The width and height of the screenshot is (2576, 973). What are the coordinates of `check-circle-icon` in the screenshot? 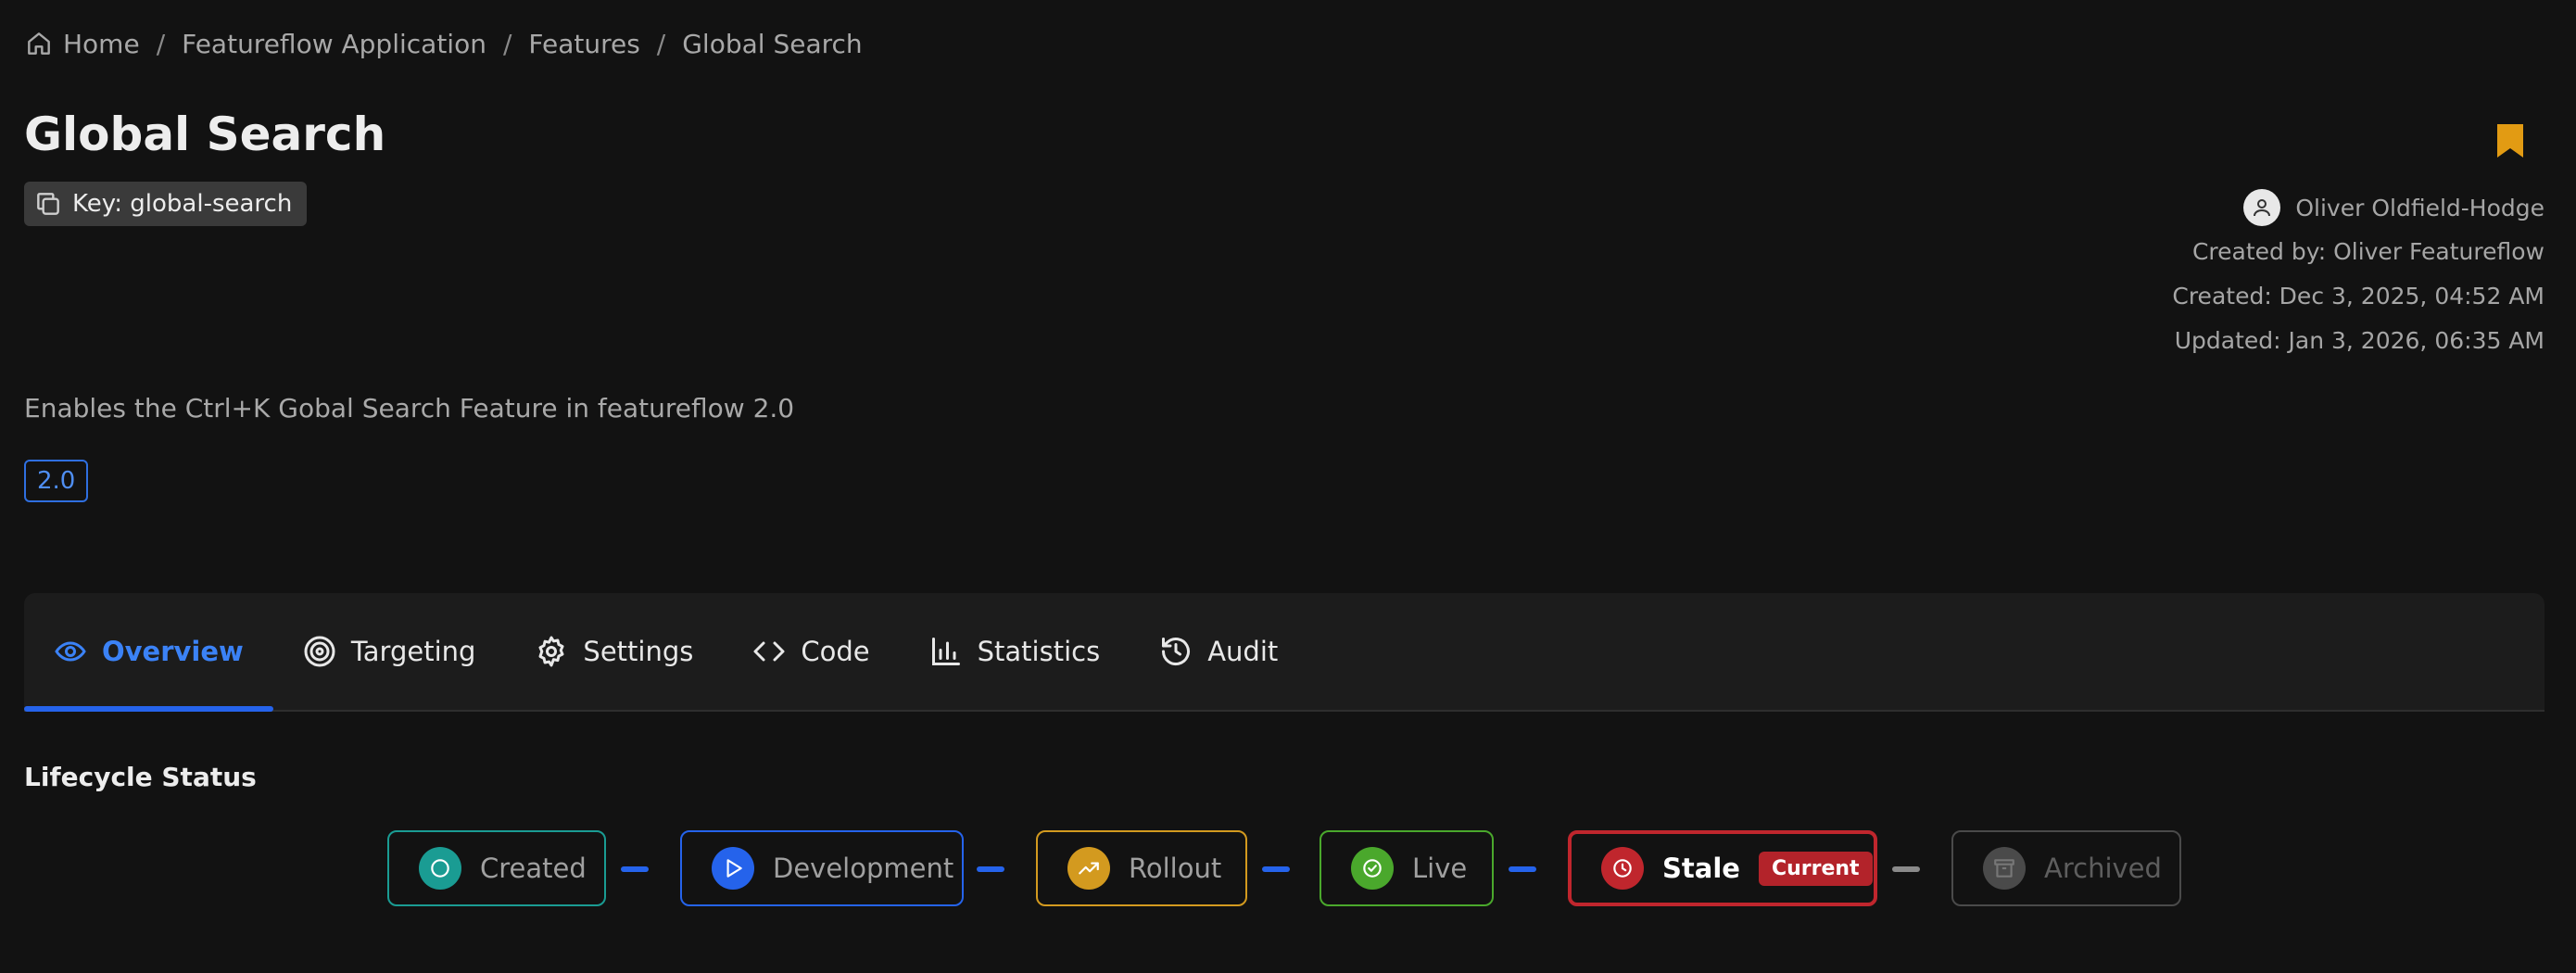 It's located at (1373, 868).